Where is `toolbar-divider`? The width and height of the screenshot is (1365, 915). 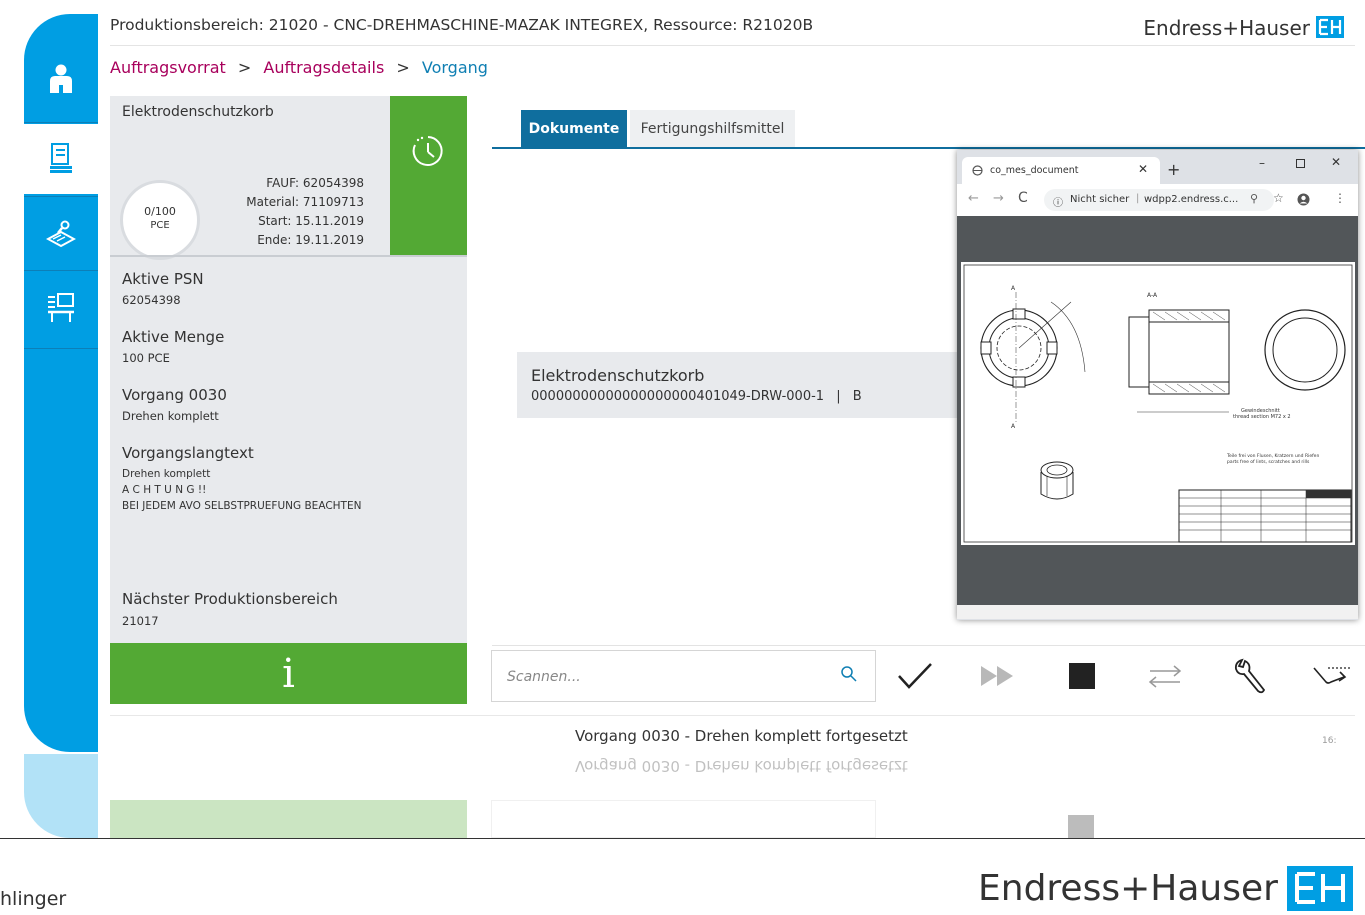
toolbar-divider is located at coordinates (928, 645).